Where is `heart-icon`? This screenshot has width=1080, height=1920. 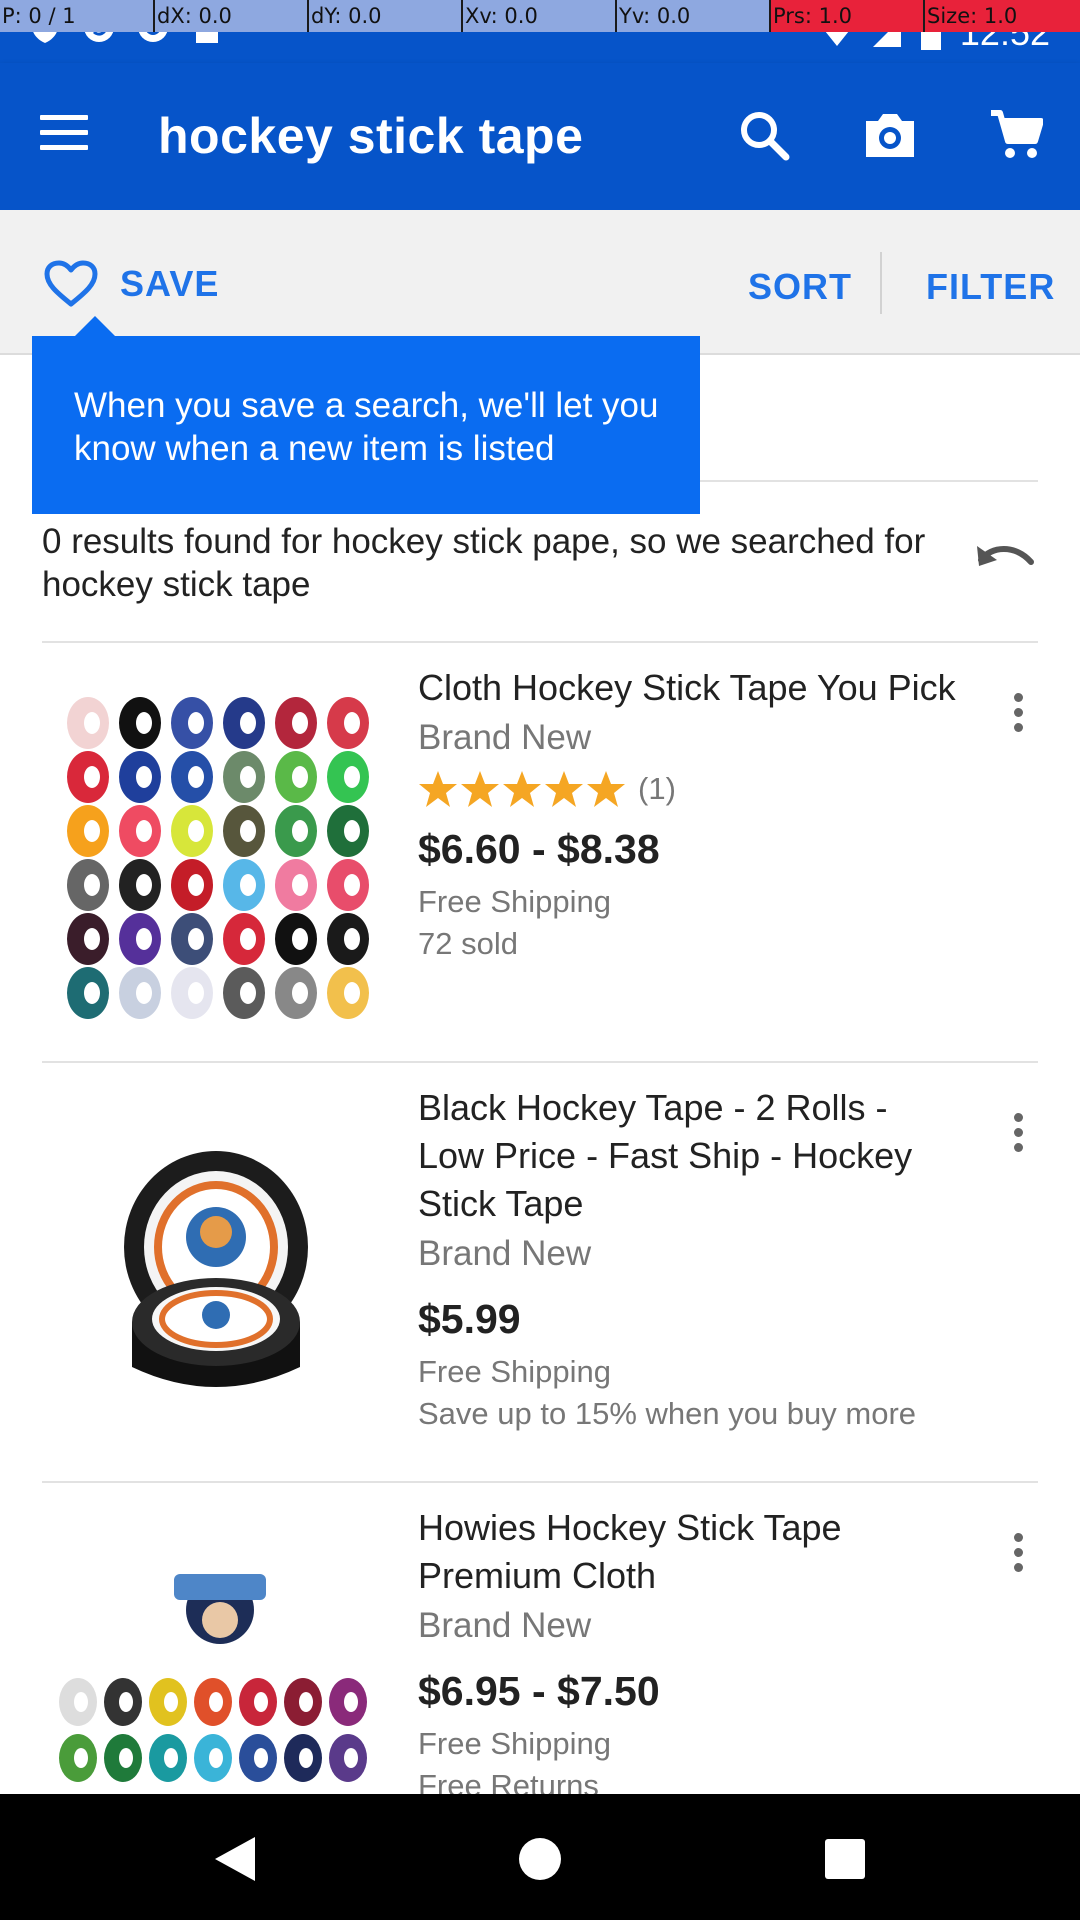
heart-icon is located at coordinates (71, 283).